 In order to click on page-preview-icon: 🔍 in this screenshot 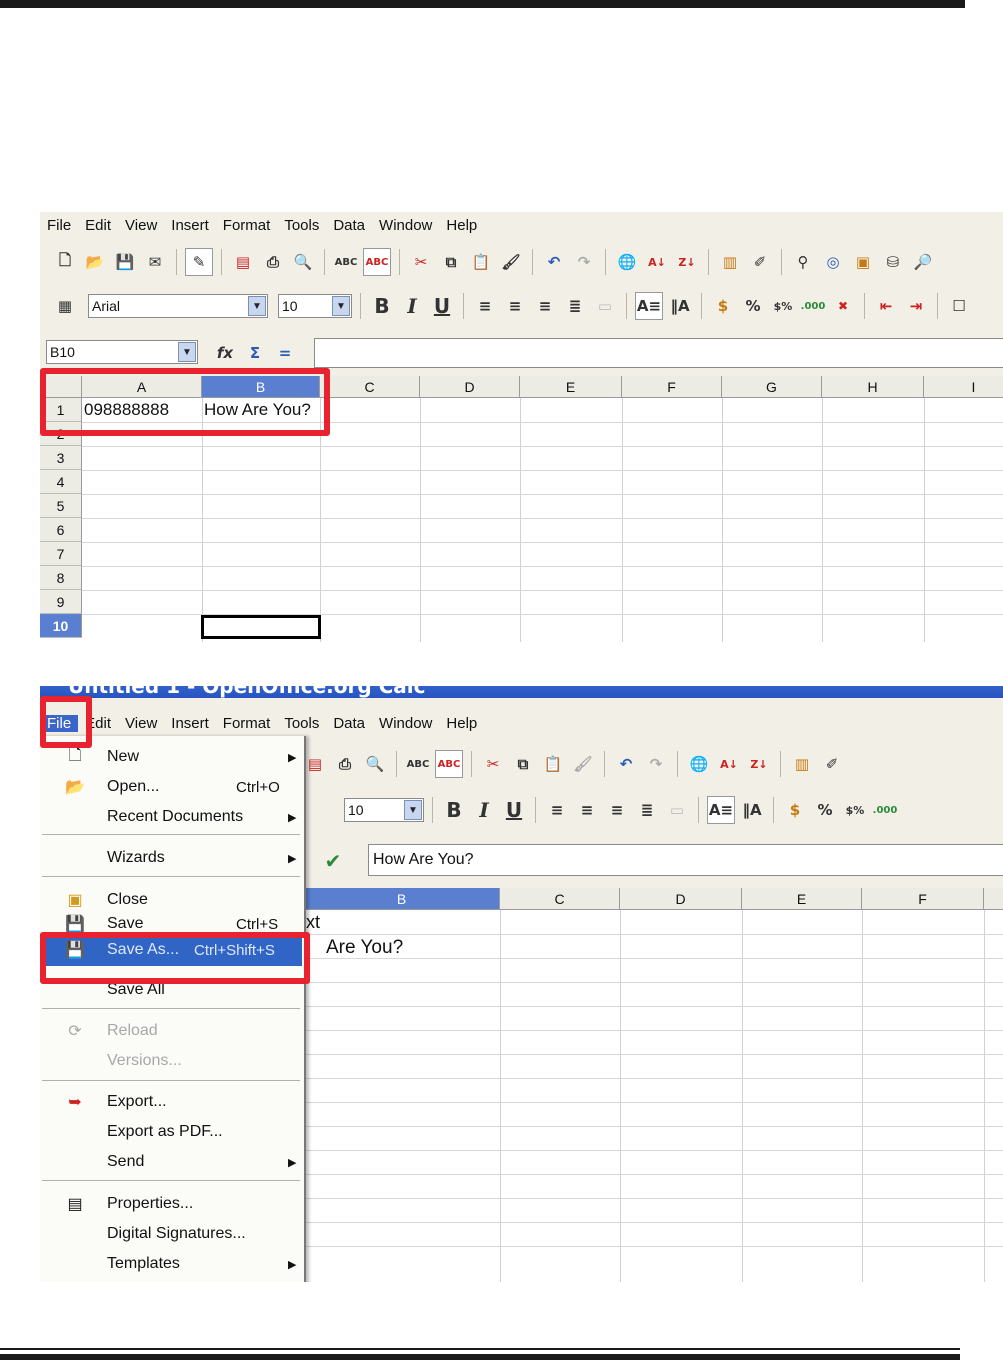, I will do `click(375, 764)`.